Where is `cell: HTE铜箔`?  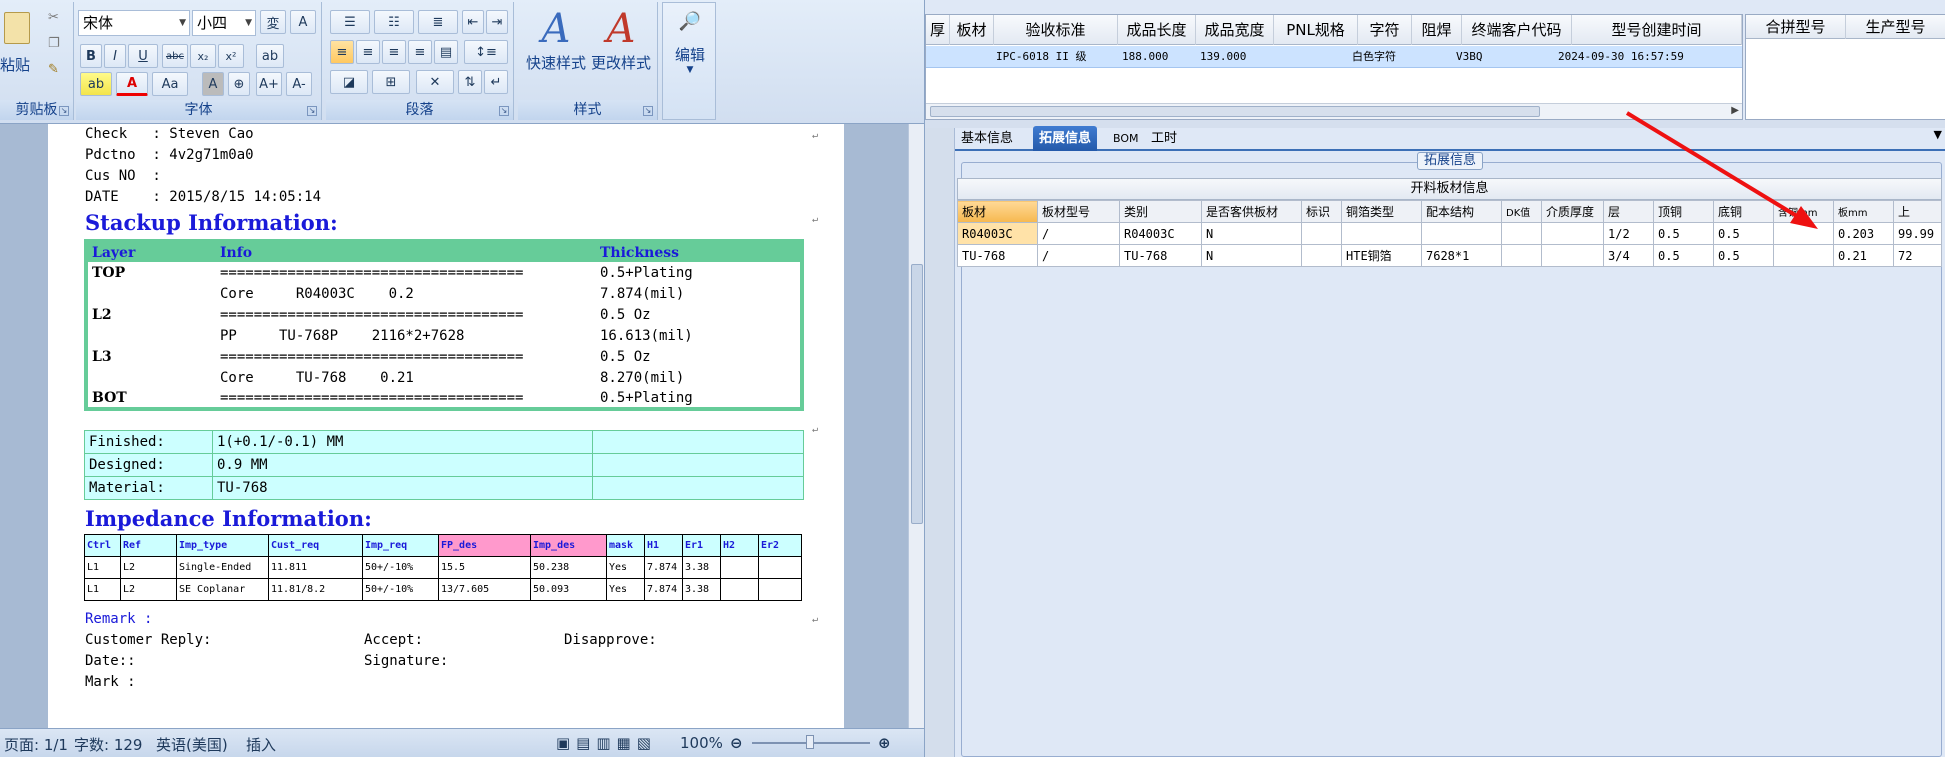 cell: HTE铜箔 is located at coordinates (1381, 255).